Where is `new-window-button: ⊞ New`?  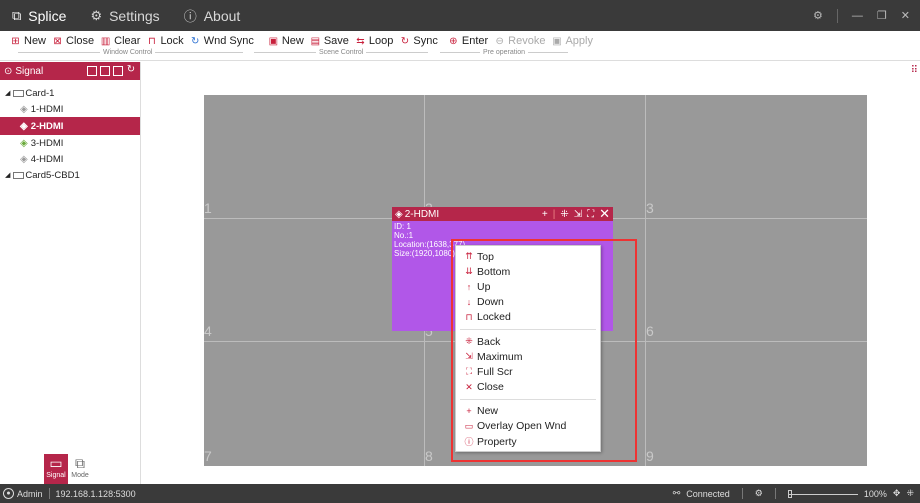 new-window-button: ⊞ New is located at coordinates (28, 41).